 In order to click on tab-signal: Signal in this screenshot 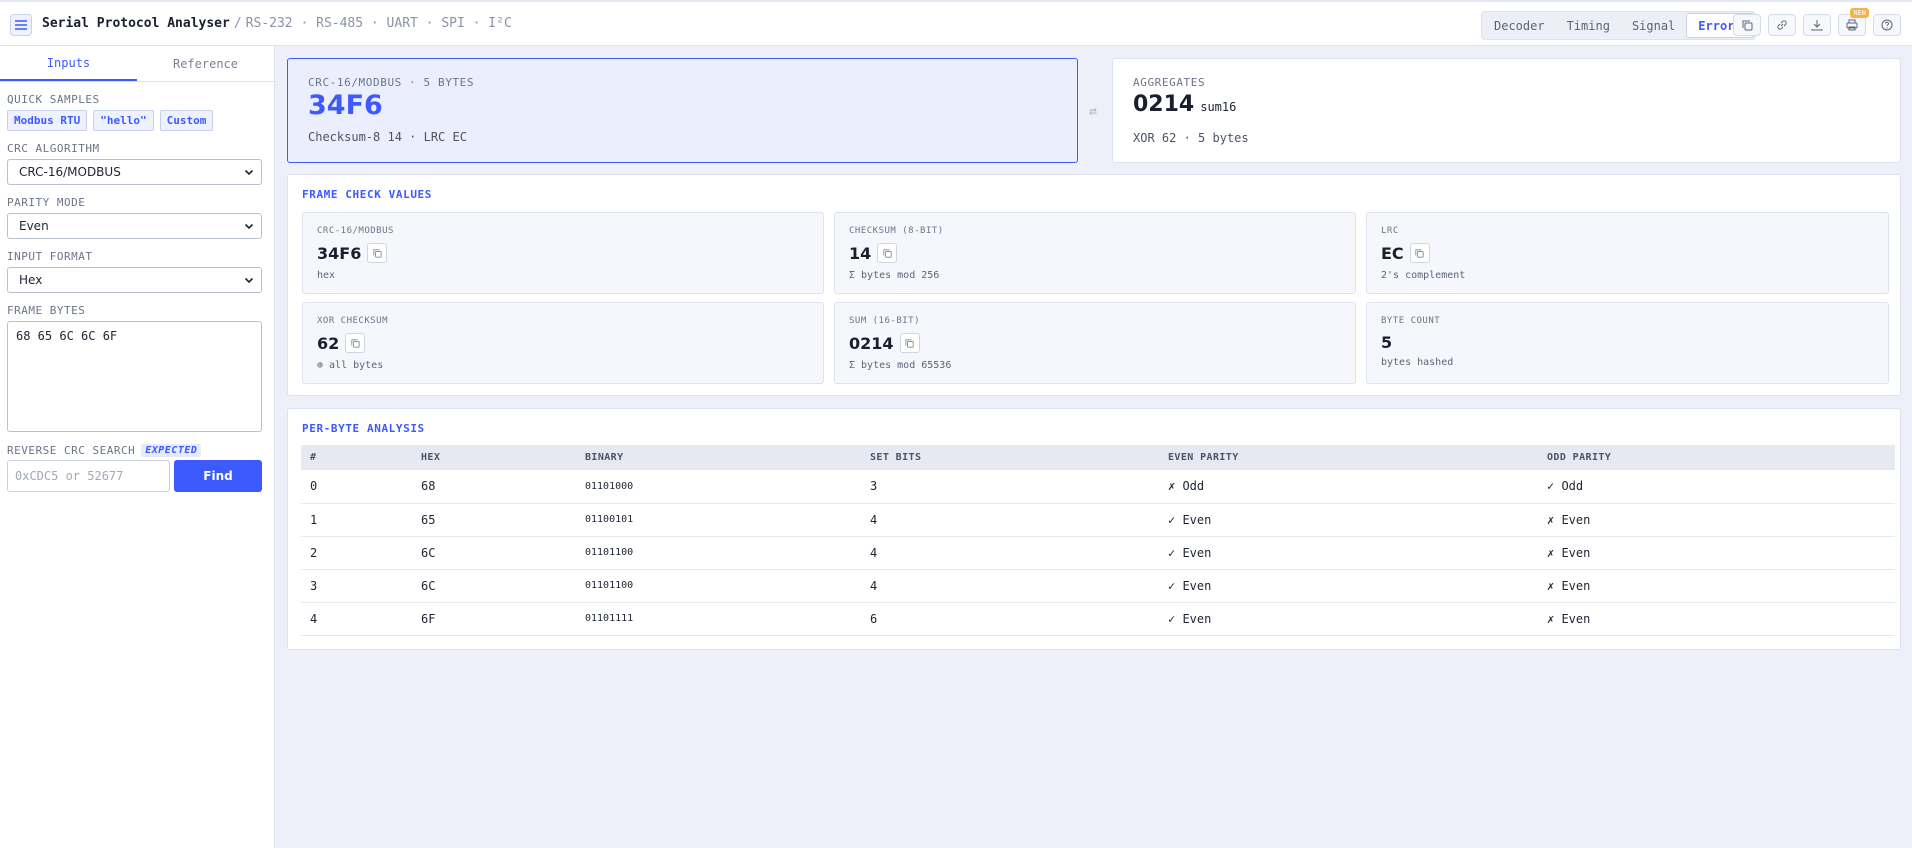, I will do `click(1653, 25)`.